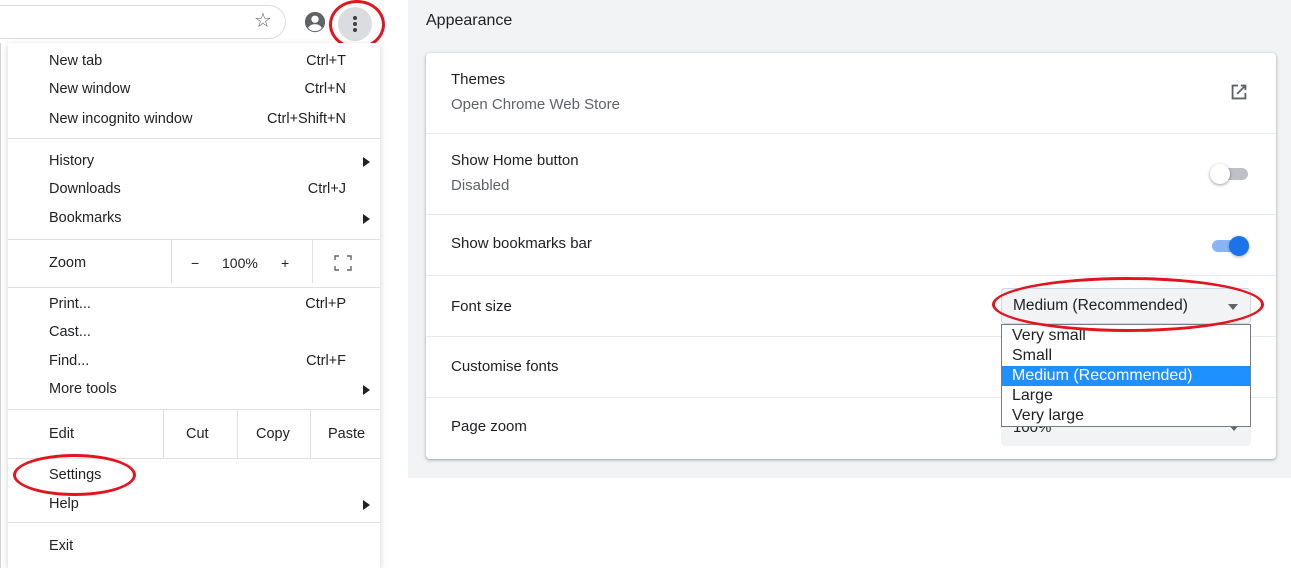 This screenshot has height=568, width=1291. Describe the element at coordinates (194, 61) in the screenshot. I see `menu-item-new-tab: New tab Ctrl+T` at that location.